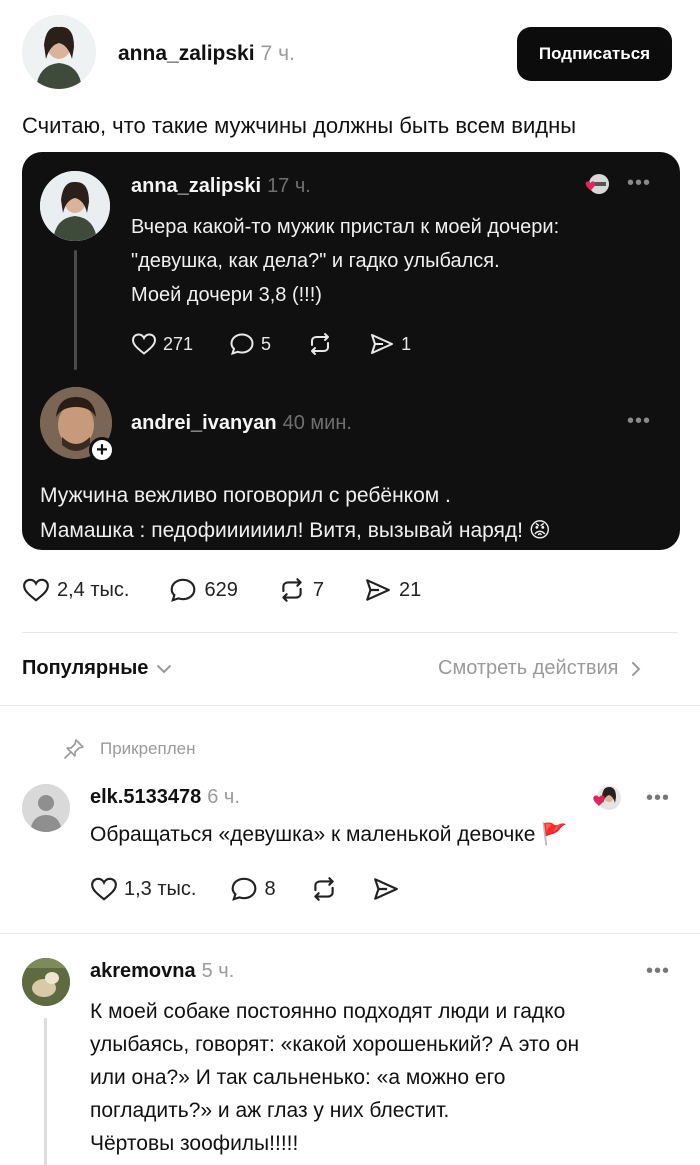  What do you see at coordinates (241, 590) in the screenshot?
I see `post-actions: 2,4 тыс. 629 7 21` at bounding box center [241, 590].